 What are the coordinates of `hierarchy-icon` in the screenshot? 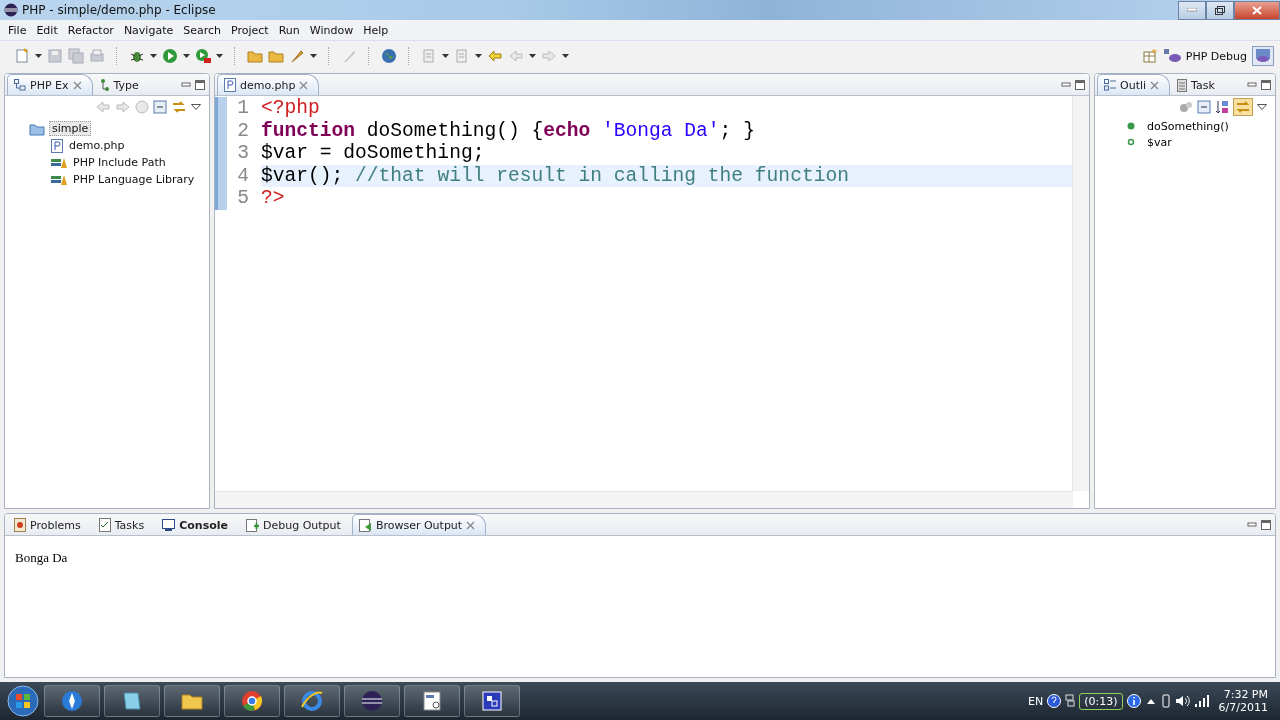 It's located at (104, 85).